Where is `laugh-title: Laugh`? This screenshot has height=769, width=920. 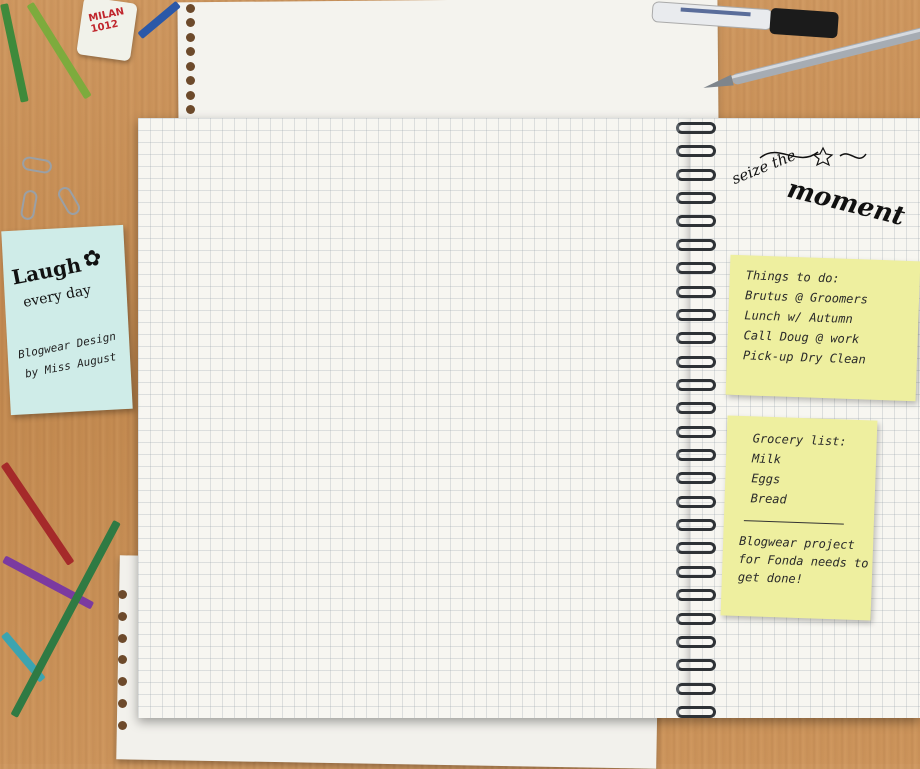 laugh-title: Laugh is located at coordinates (46, 271).